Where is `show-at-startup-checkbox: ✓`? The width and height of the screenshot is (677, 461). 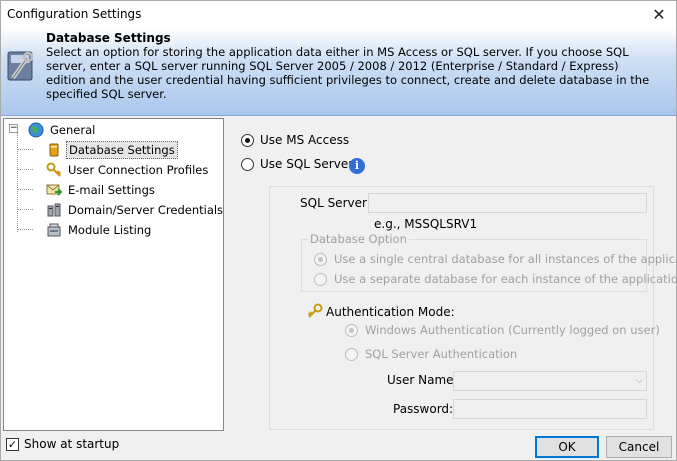
show-at-startup-checkbox: ✓ is located at coordinates (12, 444).